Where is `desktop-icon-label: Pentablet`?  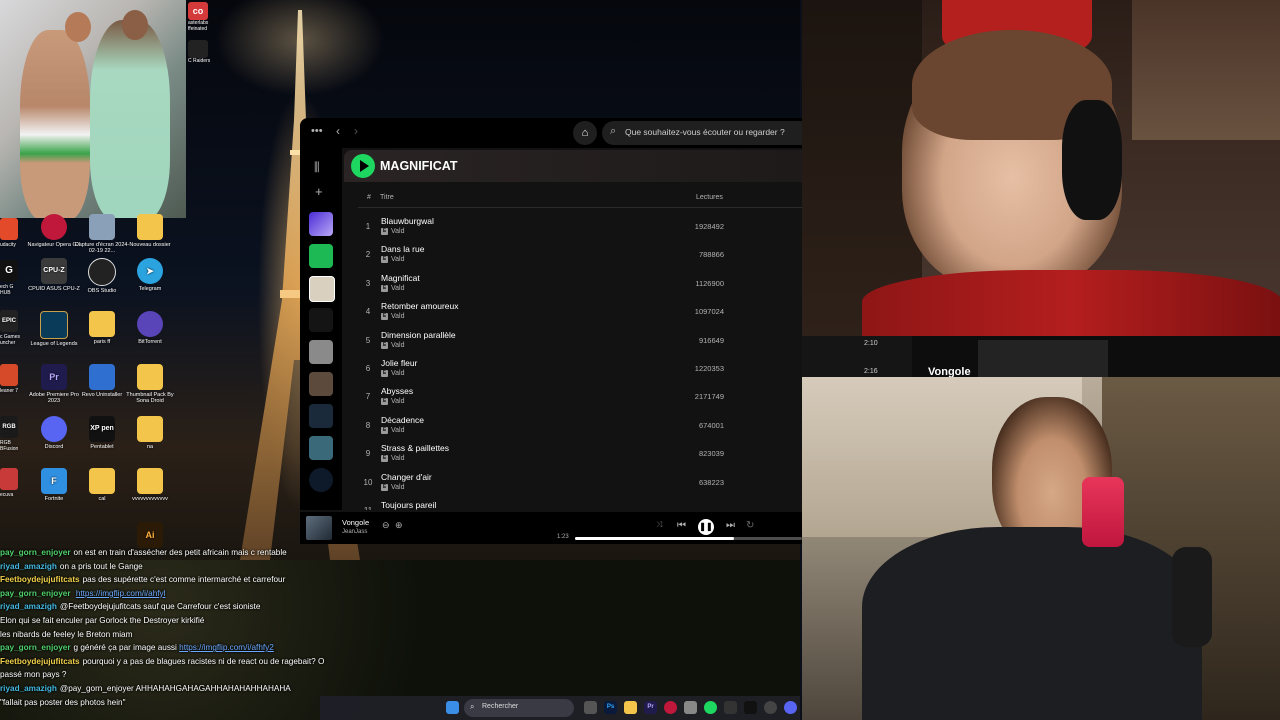
desktop-icon-label: Pentablet is located at coordinates (102, 447).